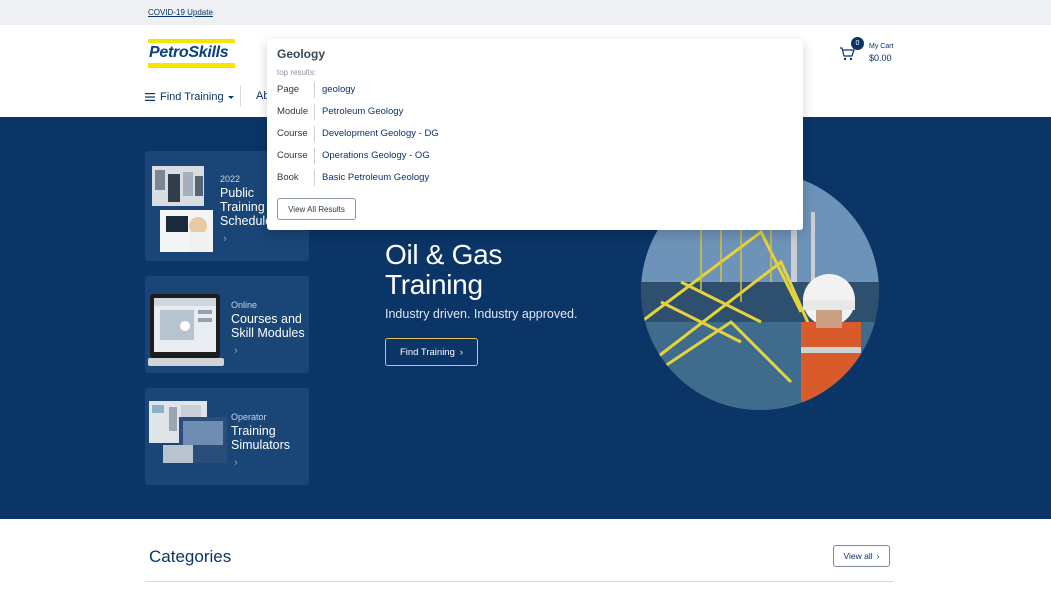 The image size is (1051, 591). What do you see at coordinates (266, 319) in the screenshot?
I see `card-title-line: Courses and` at bounding box center [266, 319].